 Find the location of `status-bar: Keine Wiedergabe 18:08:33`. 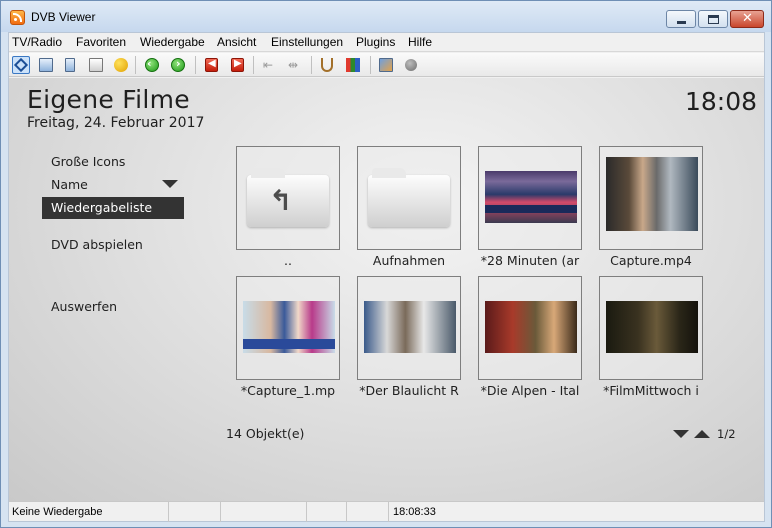

status-bar: Keine Wiedergabe 18:08:33 is located at coordinates (386, 511).